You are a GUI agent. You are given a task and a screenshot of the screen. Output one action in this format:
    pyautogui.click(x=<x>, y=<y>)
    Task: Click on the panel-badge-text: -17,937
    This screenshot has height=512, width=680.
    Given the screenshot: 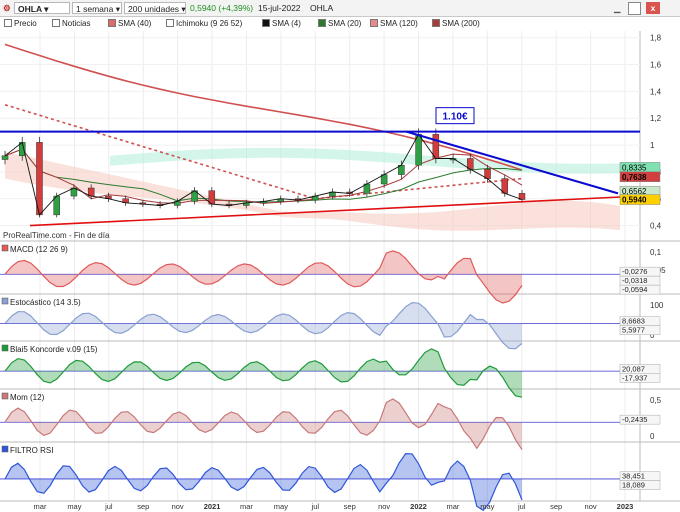 What is the action you would take?
    pyautogui.click(x=634, y=377)
    